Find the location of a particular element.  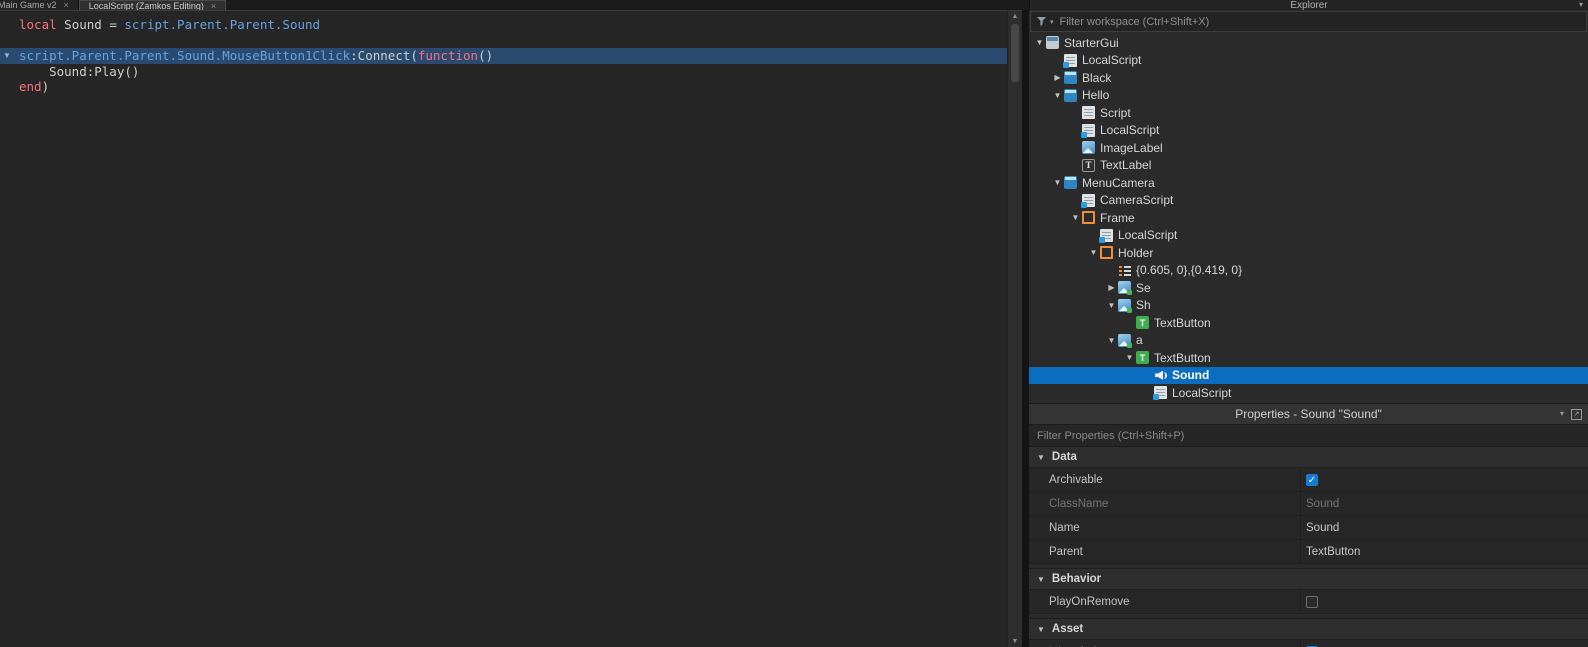

tree-row-se: ▶ Se is located at coordinates (1308, 288).